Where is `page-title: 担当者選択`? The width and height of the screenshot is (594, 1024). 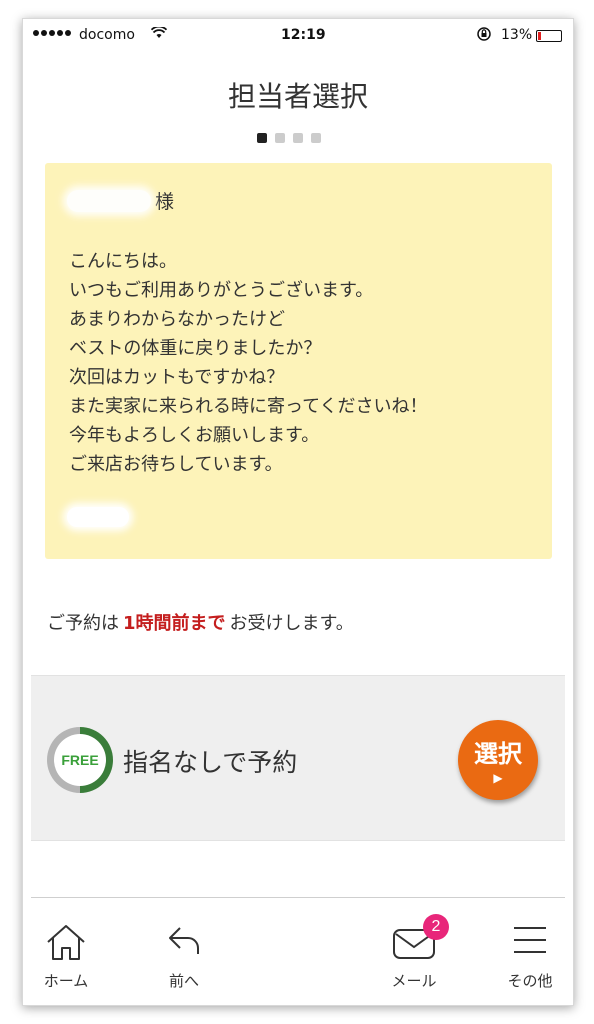 page-title: 担当者選択 is located at coordinates (297, 96).